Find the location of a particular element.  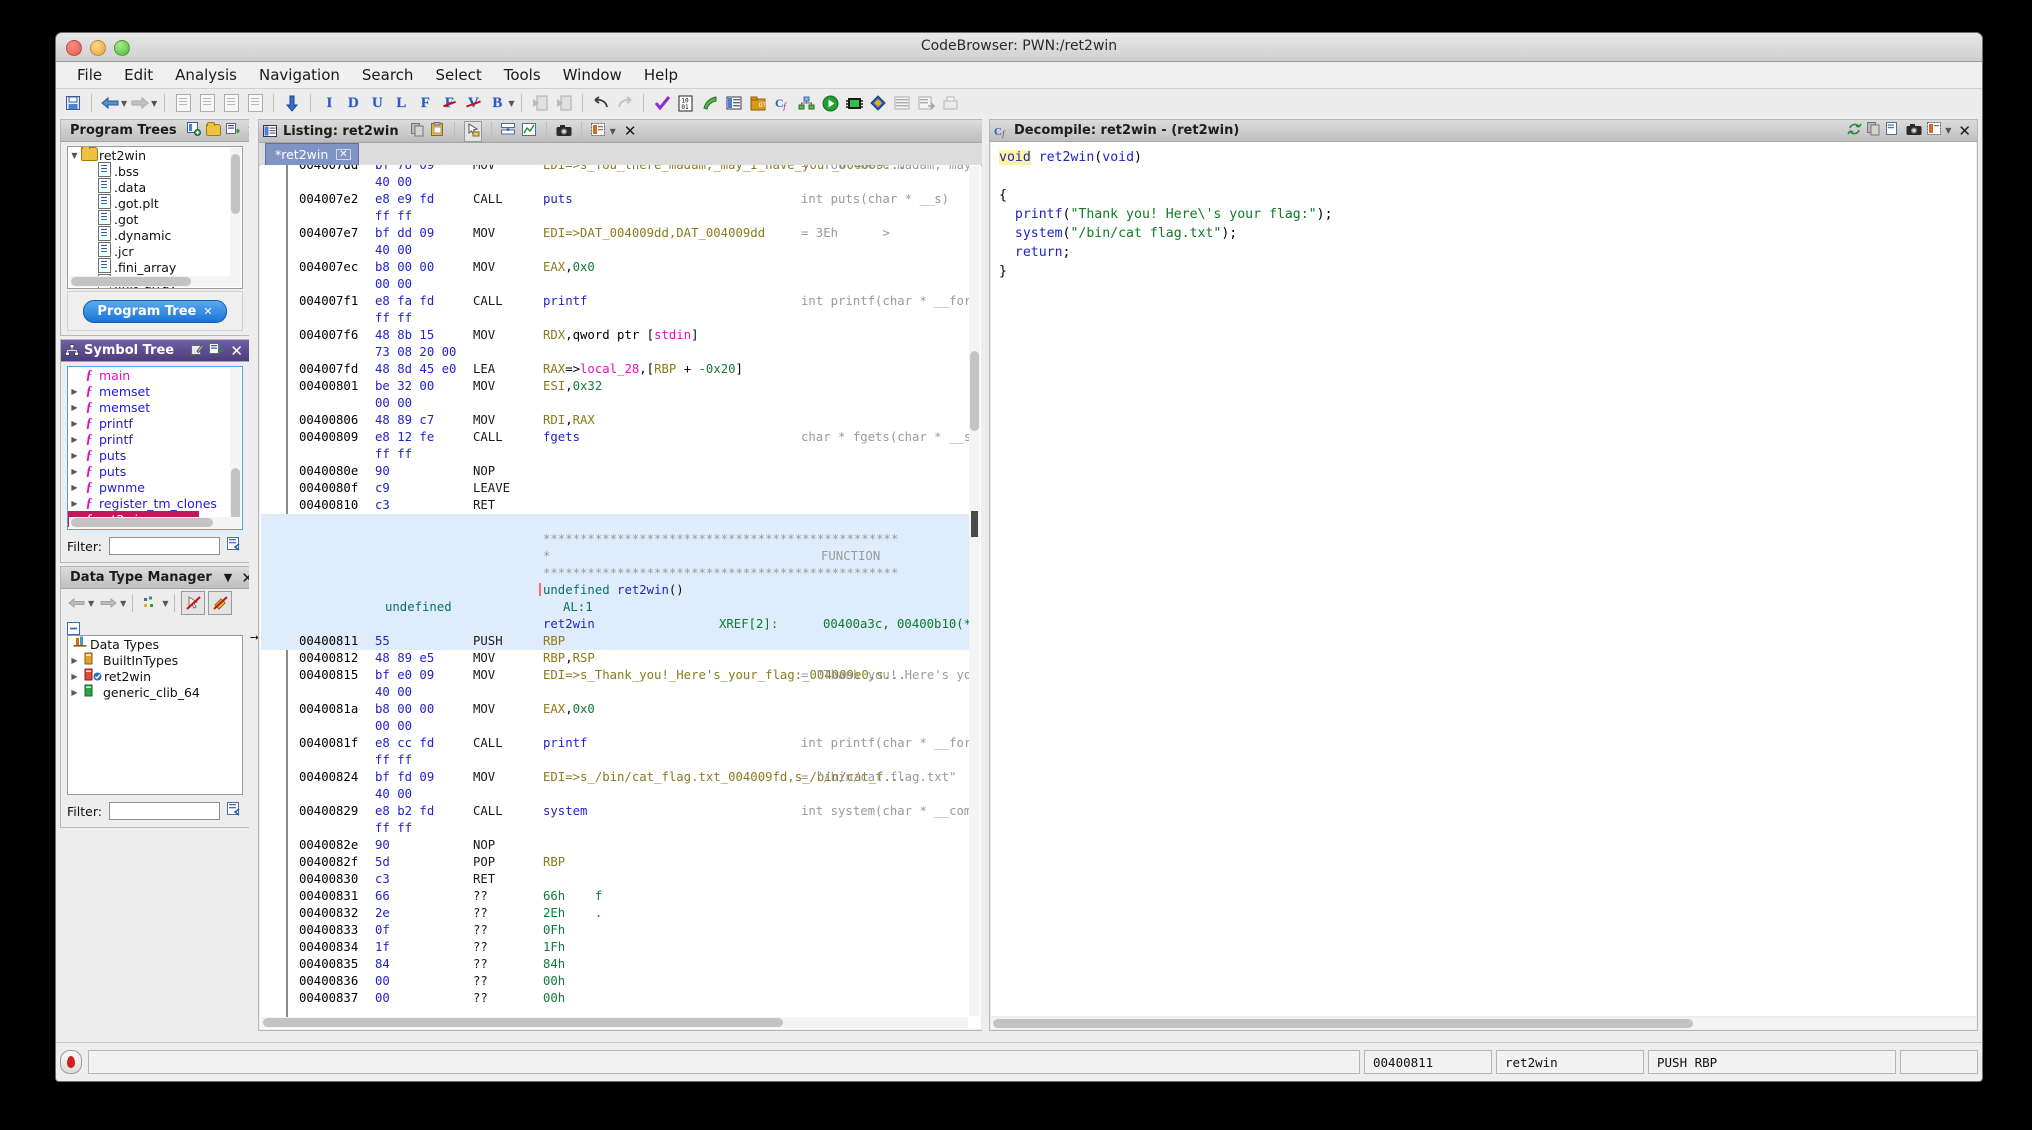

tree-row-dynamic: .dynamic is located at coordinates (155, 234).